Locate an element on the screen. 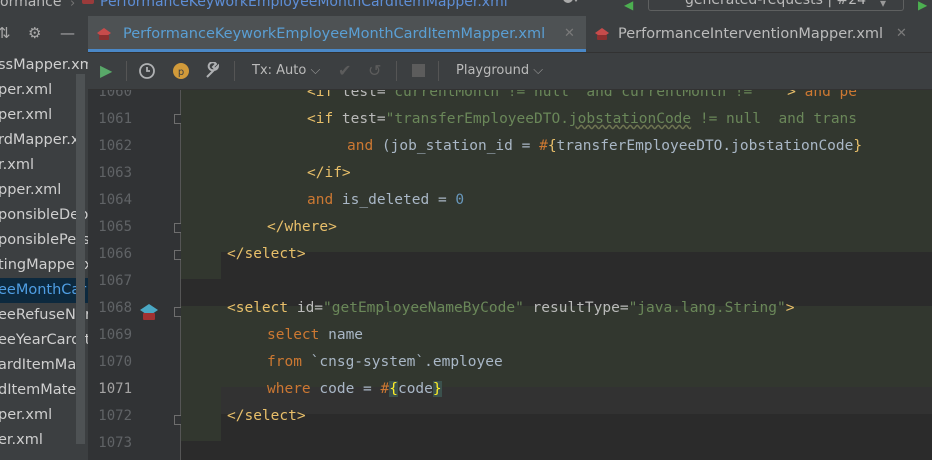  project-tree-item-label: eeMonthCar is located at coordinates (43, 290).